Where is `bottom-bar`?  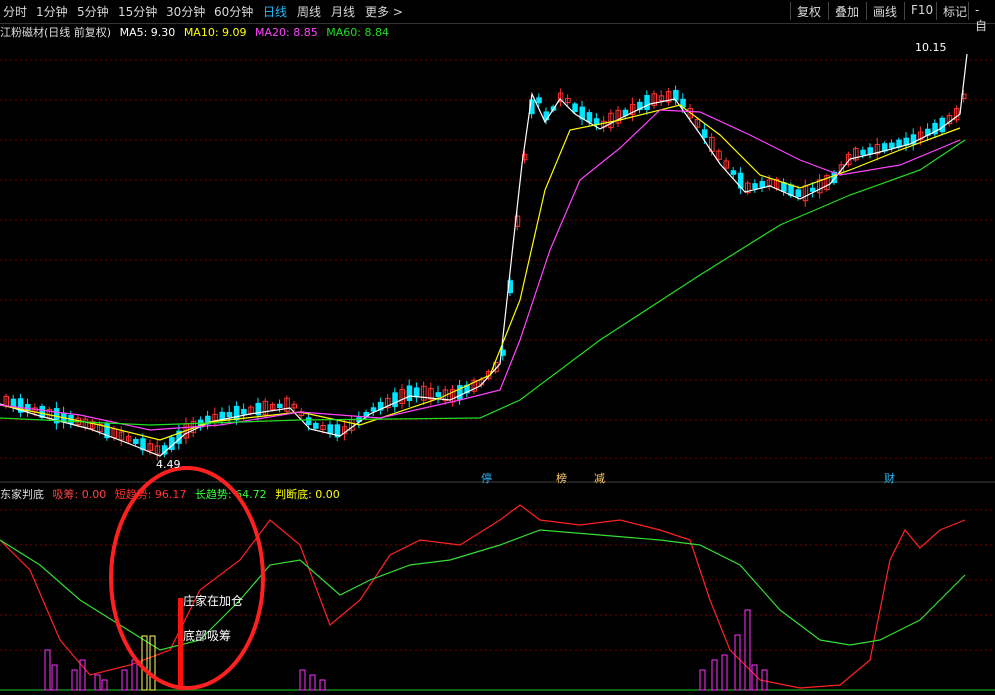
bottom-bar is located at coordinates (144, 663).